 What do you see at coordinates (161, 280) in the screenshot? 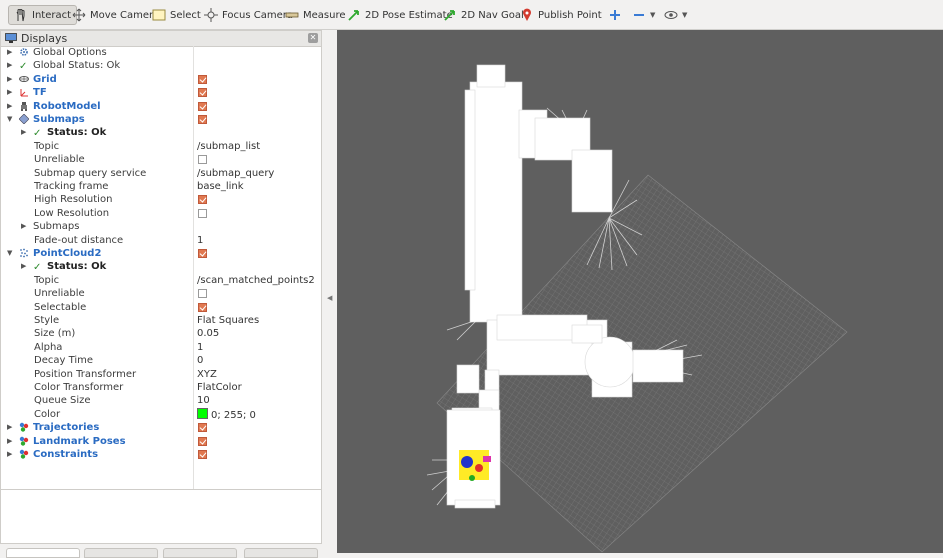
I see `display-row: Topic/scan_matched_points2` at bounding box center [161, 280].